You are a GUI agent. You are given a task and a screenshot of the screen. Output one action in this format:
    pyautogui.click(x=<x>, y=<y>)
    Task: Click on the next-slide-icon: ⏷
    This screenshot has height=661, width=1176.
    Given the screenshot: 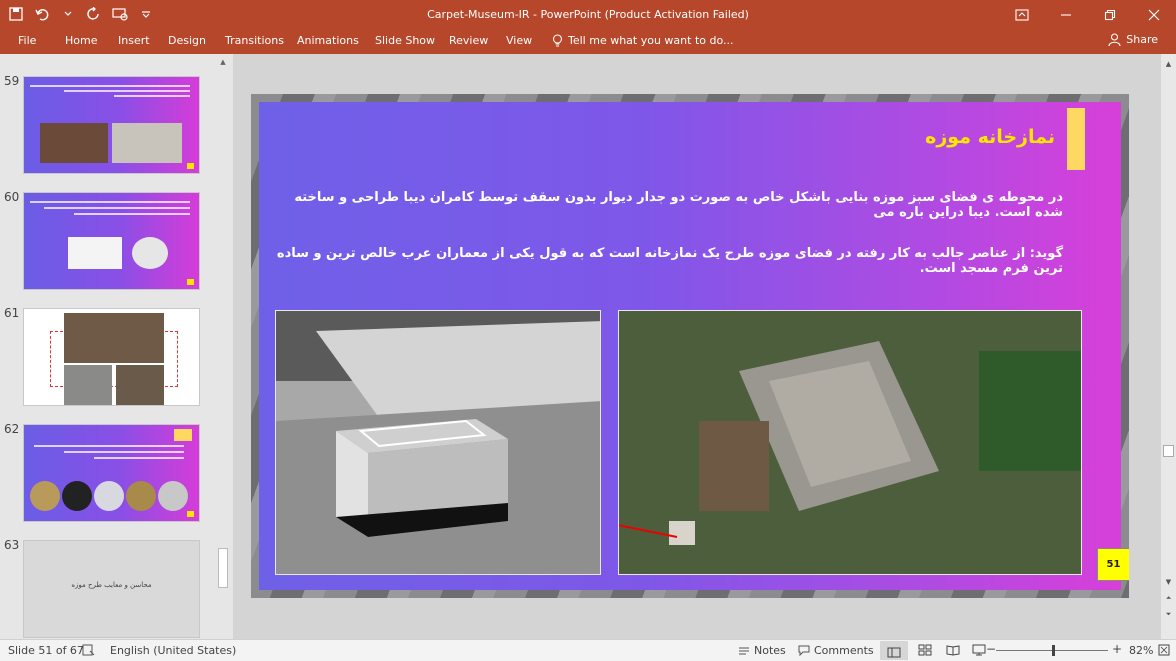 What is the action you would take?
    pyautogui.click(x=1168, y=615)
    